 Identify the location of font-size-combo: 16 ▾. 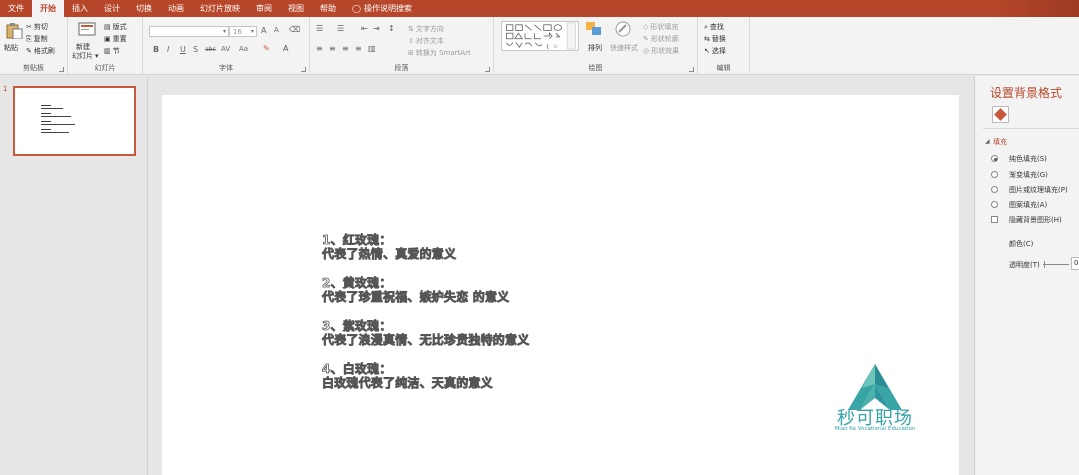
(243, 31).